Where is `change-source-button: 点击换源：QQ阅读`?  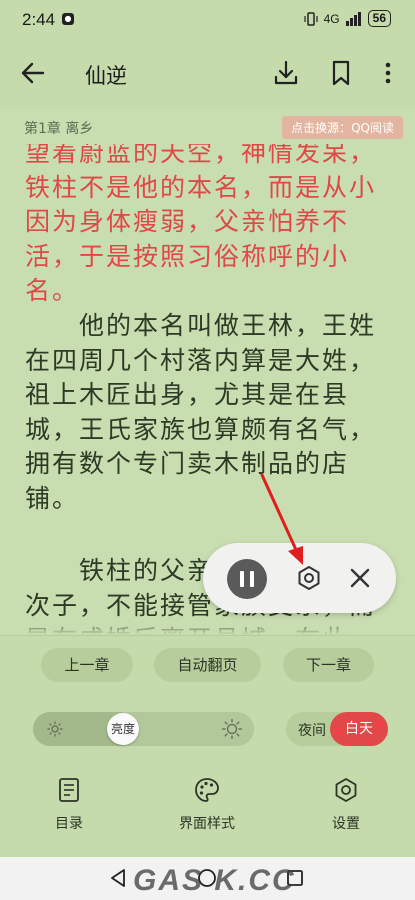
change-source-button: 点击换源：QQ阅读 is located at coordinates (342, 127).